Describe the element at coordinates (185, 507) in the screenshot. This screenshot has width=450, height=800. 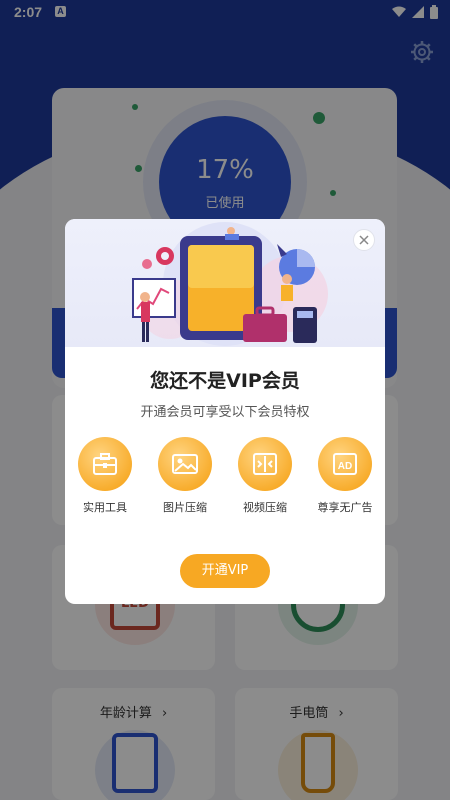
I see `feature-label: 图片压缩` at that location.